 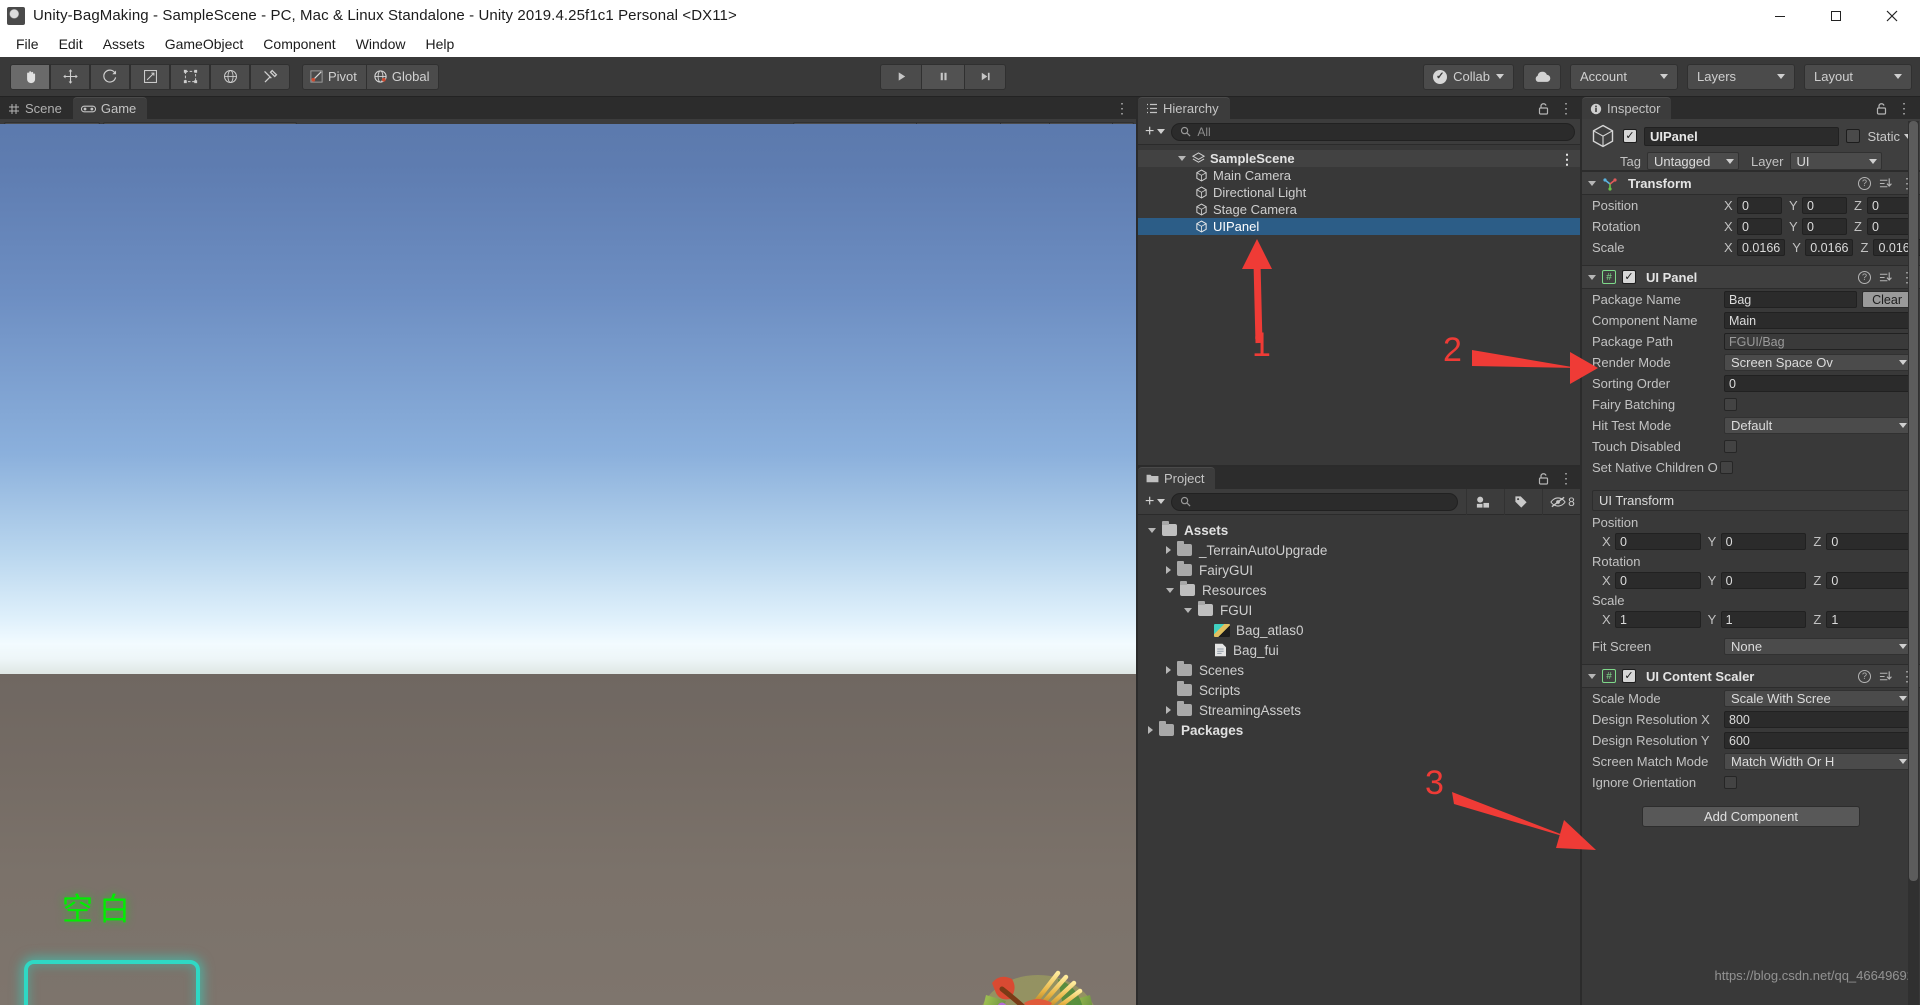 I want to click on transform-rotation-y: 0, so click(x=1824, y=226).